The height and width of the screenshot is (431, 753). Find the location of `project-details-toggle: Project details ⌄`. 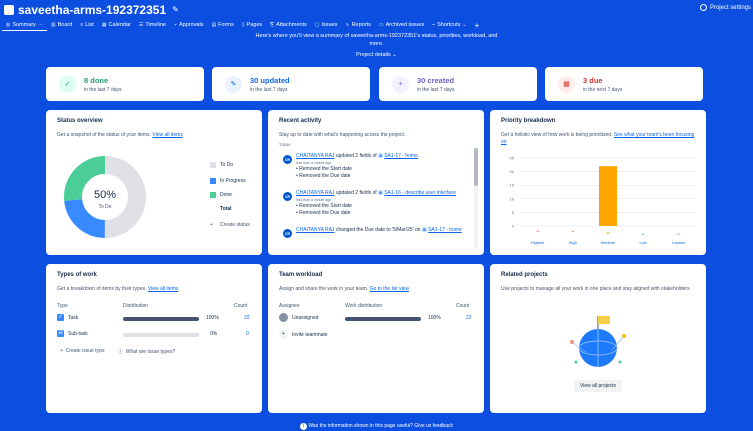

project-details-toggle: Project details ⌄ is located at coordinates (376, 55).